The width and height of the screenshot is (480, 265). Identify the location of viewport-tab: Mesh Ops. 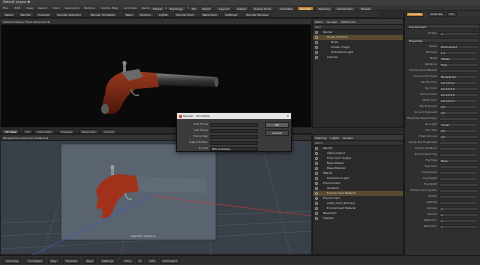
(89, 131).